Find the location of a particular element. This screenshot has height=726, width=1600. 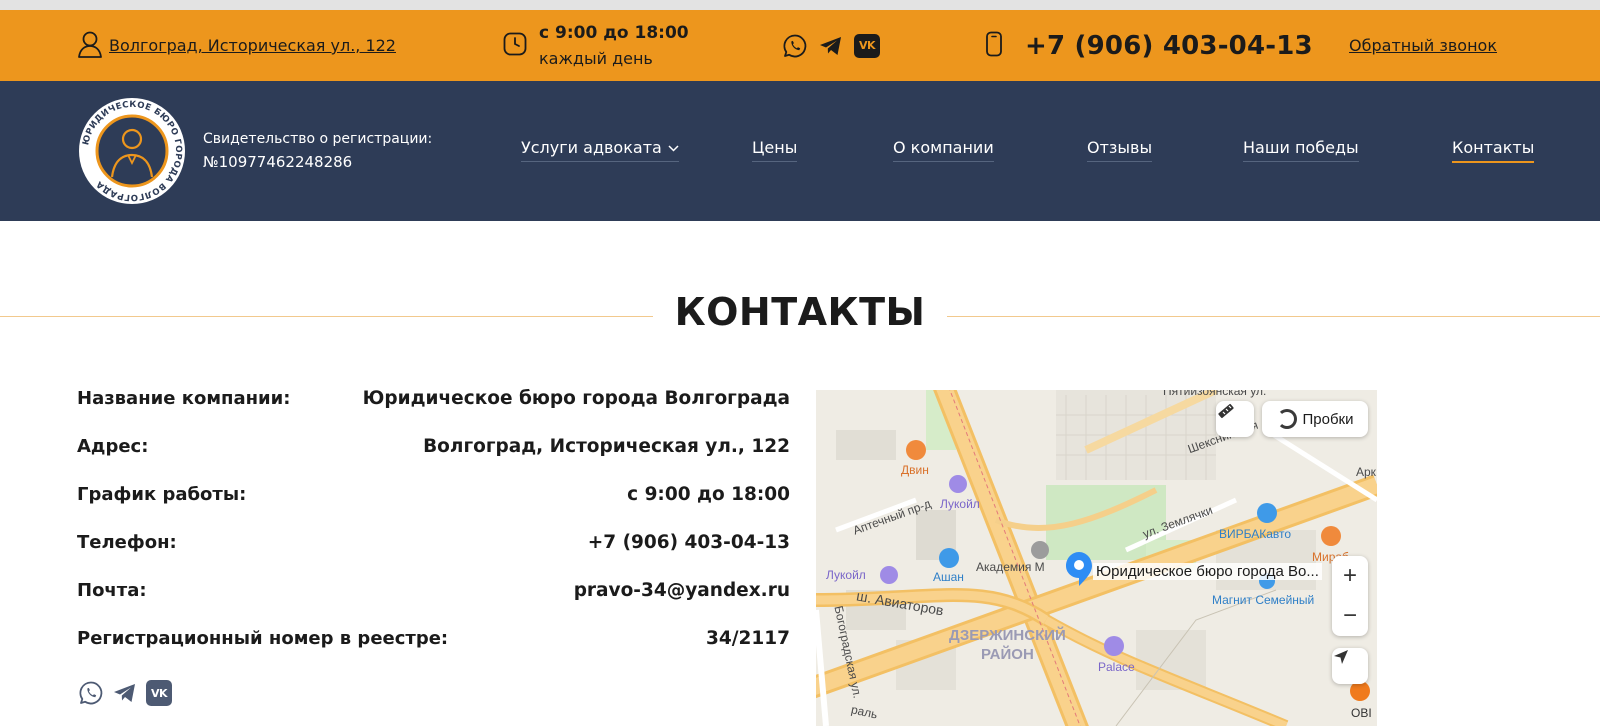

nav-about: О компании is located at coordinates (943, 153).